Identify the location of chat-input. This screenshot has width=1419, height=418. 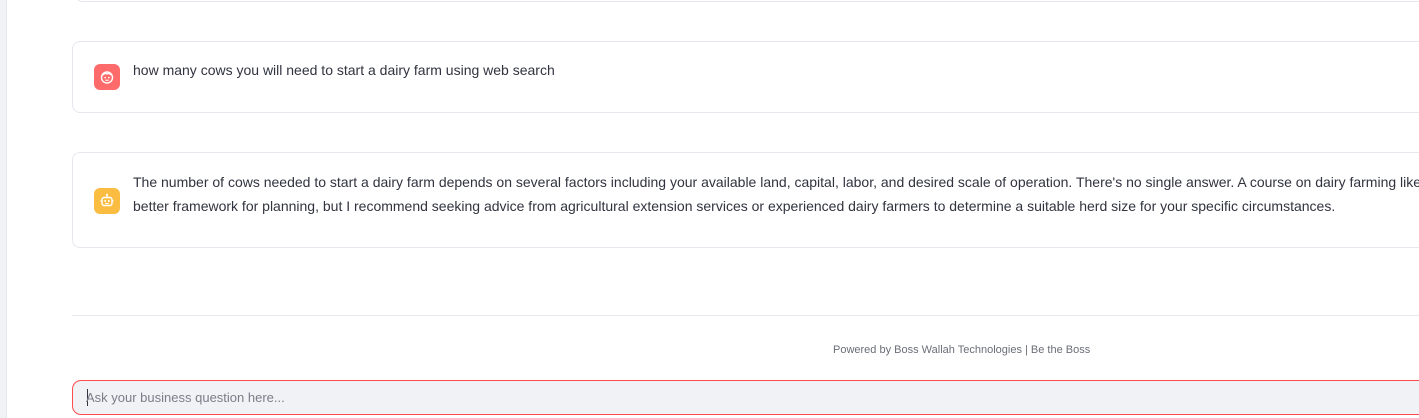
(751, 397).